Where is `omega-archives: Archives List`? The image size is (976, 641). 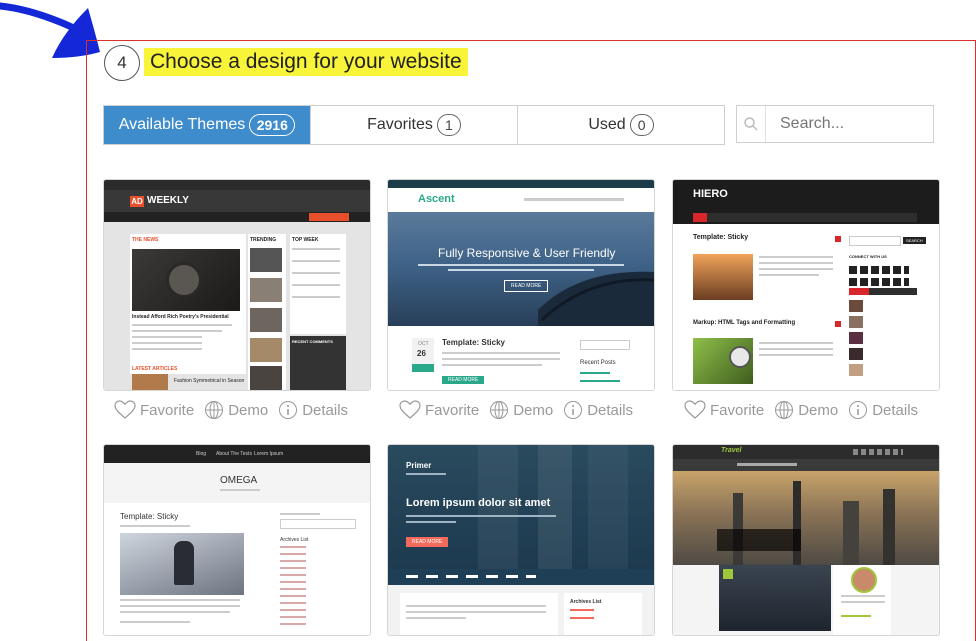
omega-archives: Archives List is located at coordinates (294, 540).